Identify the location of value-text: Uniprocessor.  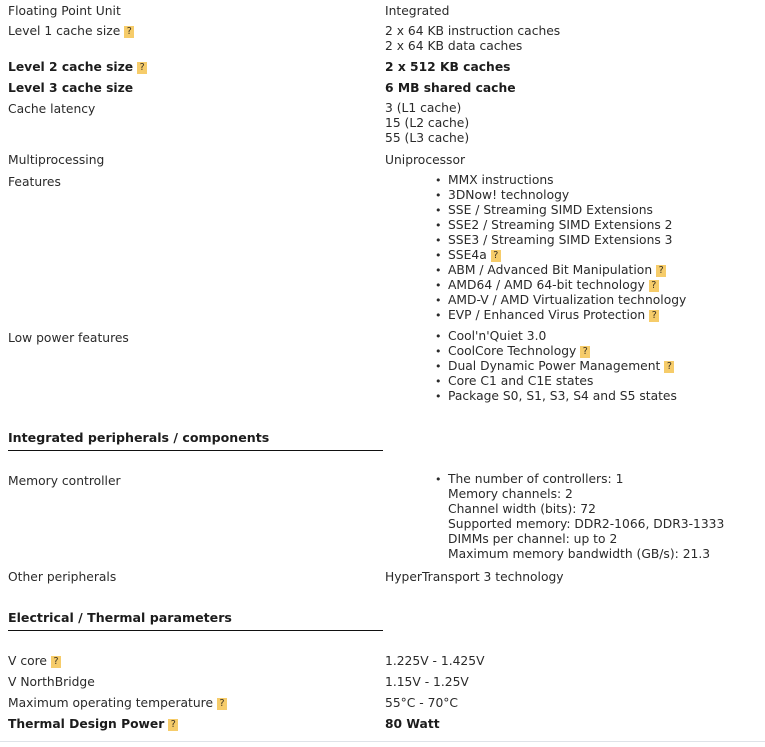
(425, 160).